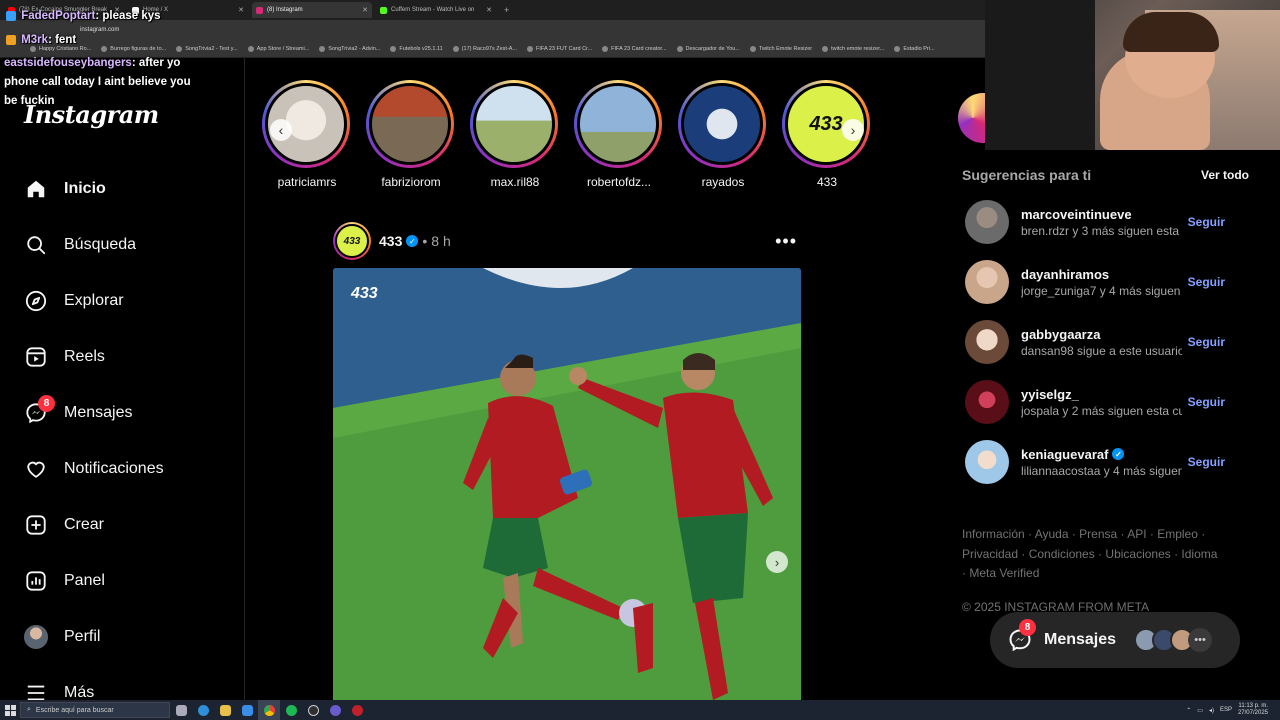 The image size is (1280, 720). What do you see at coordinates (411, 182) in the screenshot?
I see `story-username: fabriziorom` at bounding box center [411, 182].